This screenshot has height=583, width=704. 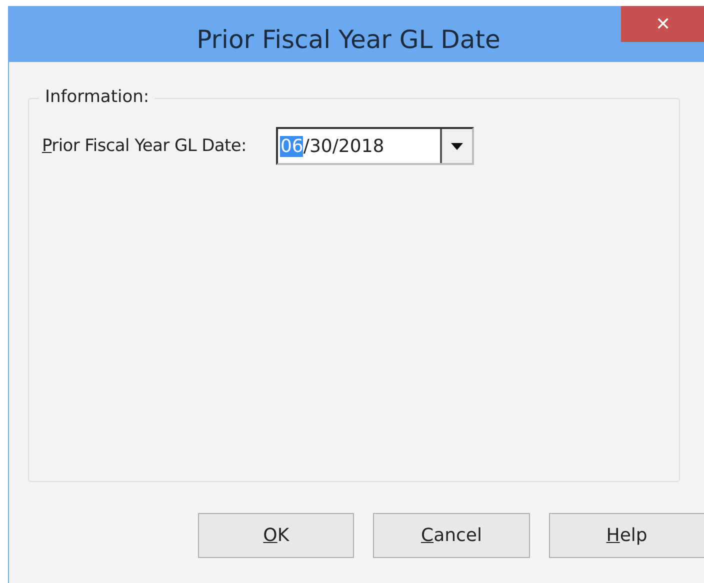 What do you see at coordinates (332, 146) in the screenshot?
I see `date-value: 06/30/2018` at bounding box center [332, 146].